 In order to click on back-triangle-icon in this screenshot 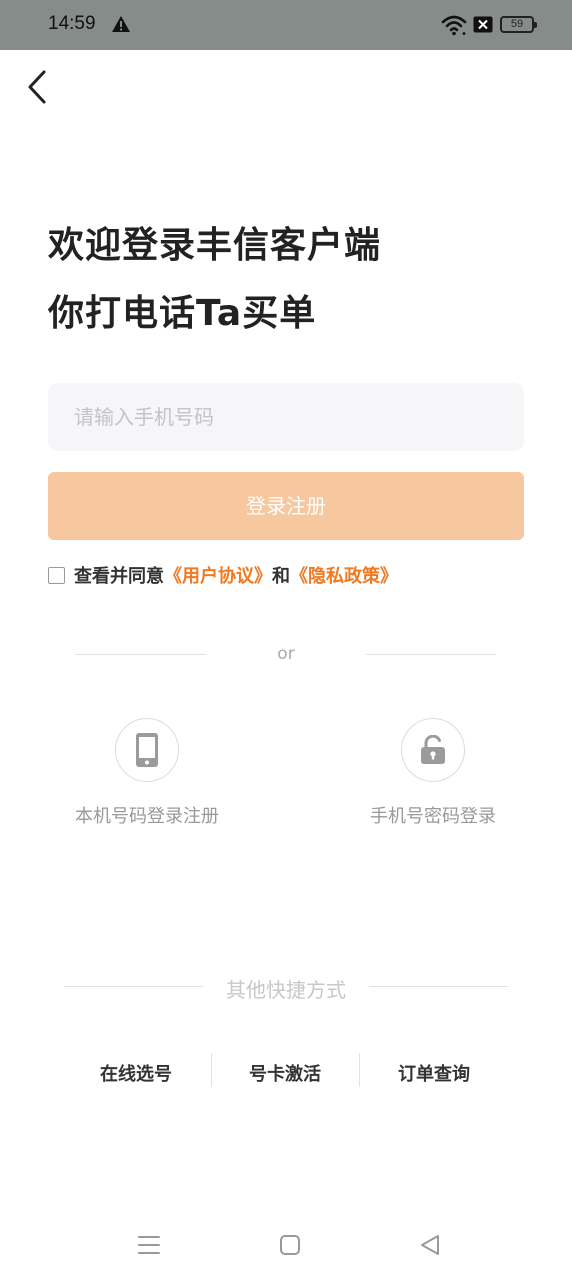, I will do `click(430, 1245)`.